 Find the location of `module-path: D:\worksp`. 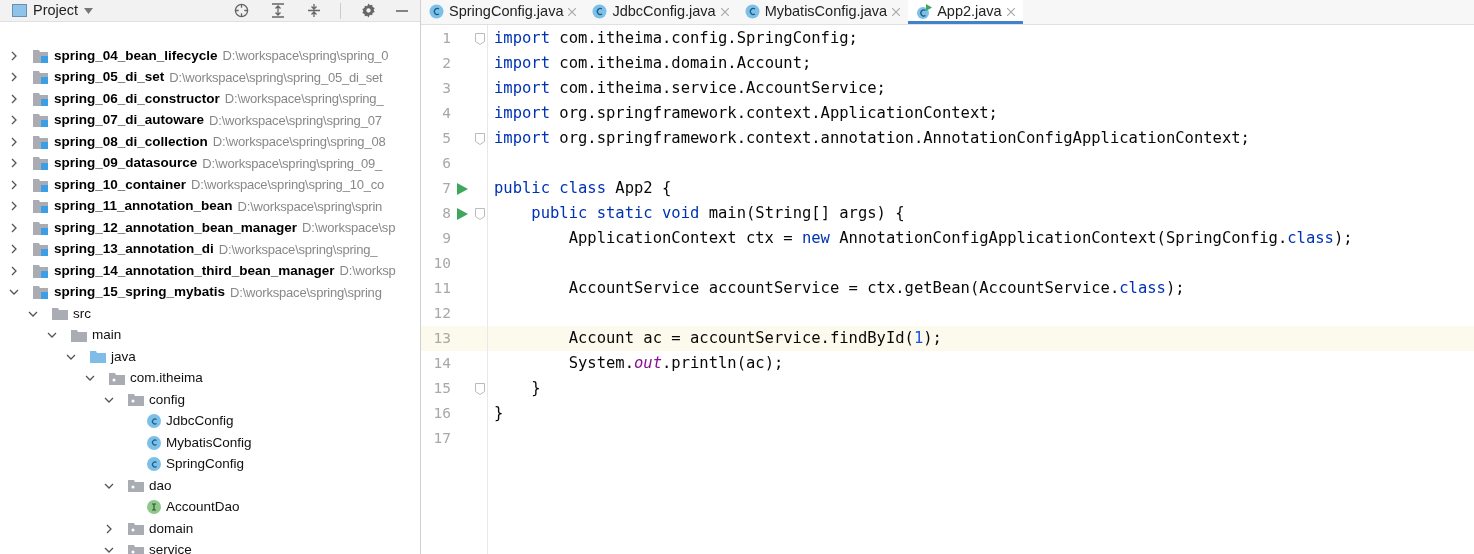

module-path: D:\worksp is located at coordinates (367, 271).